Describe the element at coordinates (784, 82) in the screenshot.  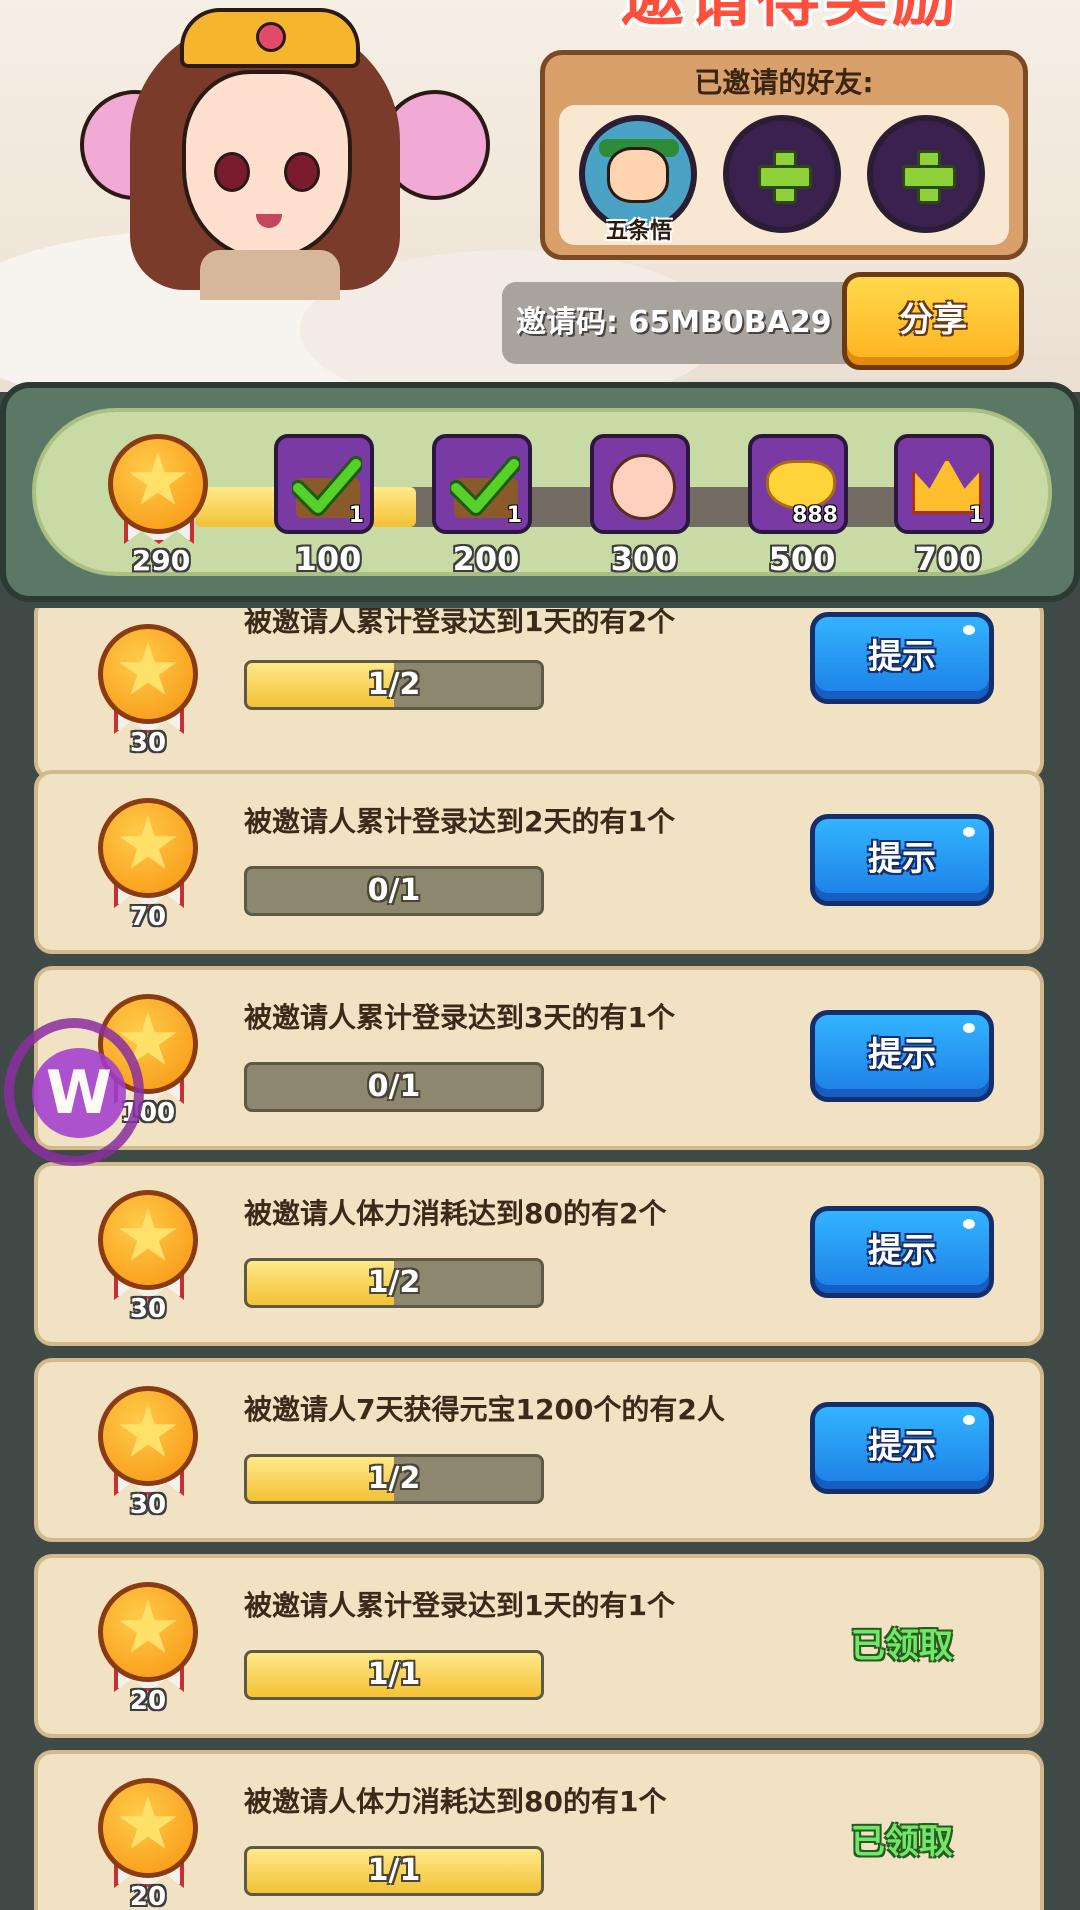
I see `invited-friends-title: 已邀请的好友:` at that location.